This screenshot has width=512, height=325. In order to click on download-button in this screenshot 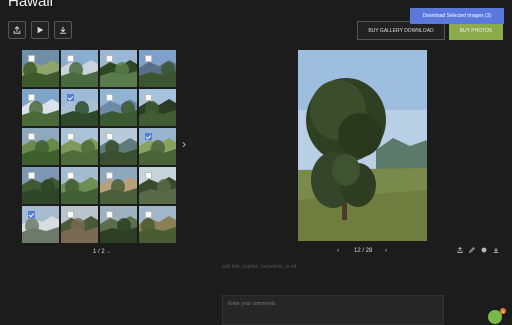, I will do `click(63, 30)`.